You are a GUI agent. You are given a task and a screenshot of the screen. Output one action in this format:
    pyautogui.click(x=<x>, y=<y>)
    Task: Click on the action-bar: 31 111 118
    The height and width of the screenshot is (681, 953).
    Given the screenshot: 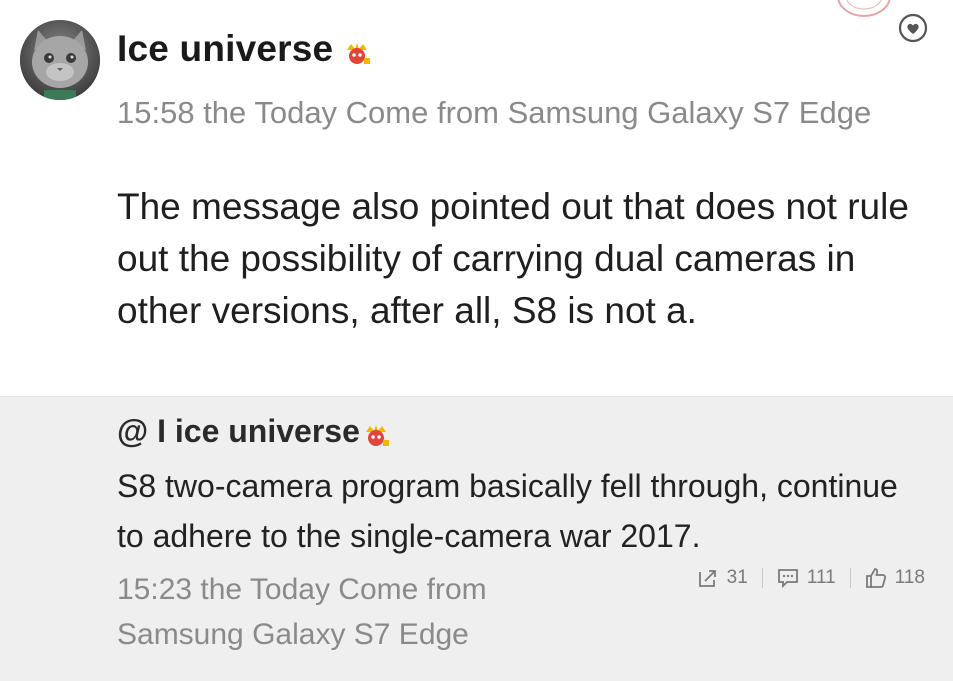 What is the action you would take?
    pyautogui.click(x=811, y=578)
    